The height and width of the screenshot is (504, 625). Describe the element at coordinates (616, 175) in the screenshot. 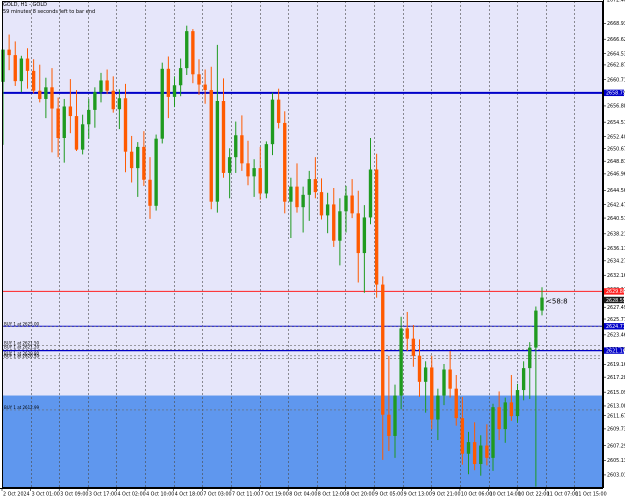

I see `price-tick-label: 2646.96` at that location.